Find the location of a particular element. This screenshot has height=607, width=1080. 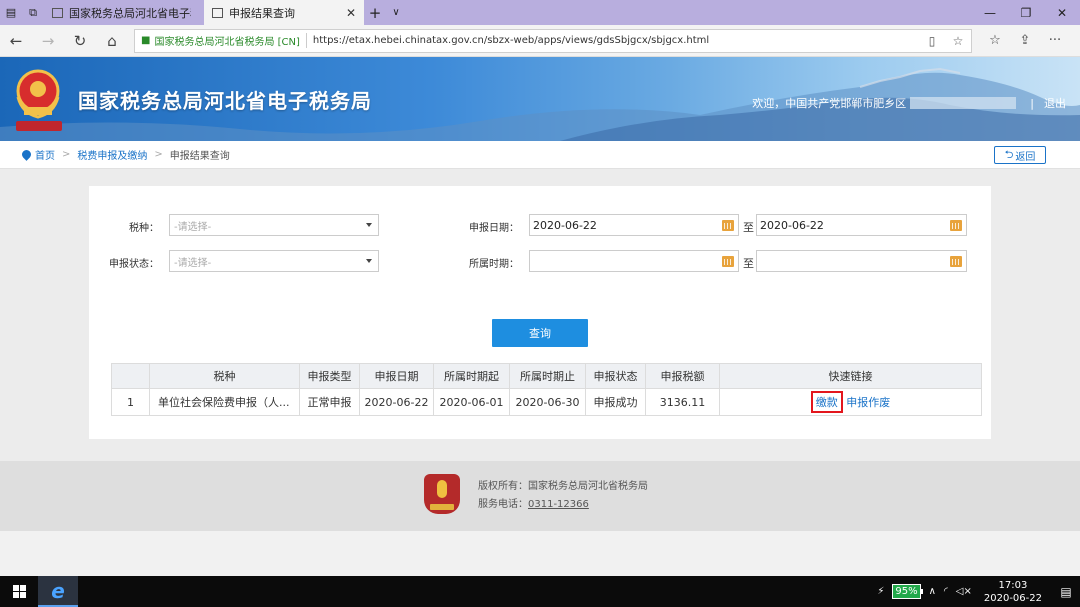

void-declaration-link: 申报作废 is located at coordinates (868, 402).